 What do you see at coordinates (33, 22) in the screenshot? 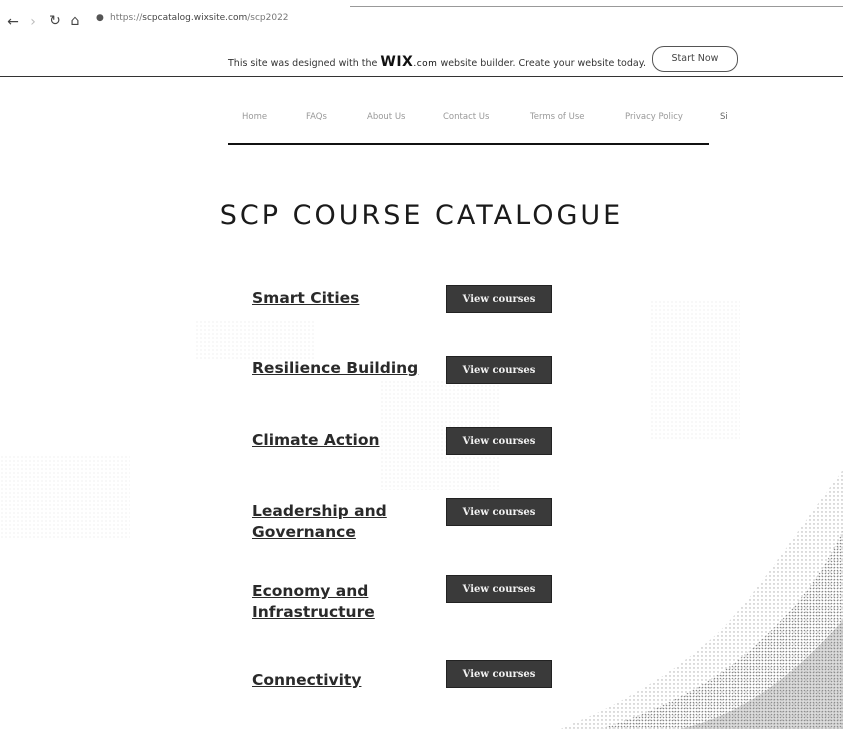
I see `forward-arrow-icon: ›` at bounding box center [33, 22].